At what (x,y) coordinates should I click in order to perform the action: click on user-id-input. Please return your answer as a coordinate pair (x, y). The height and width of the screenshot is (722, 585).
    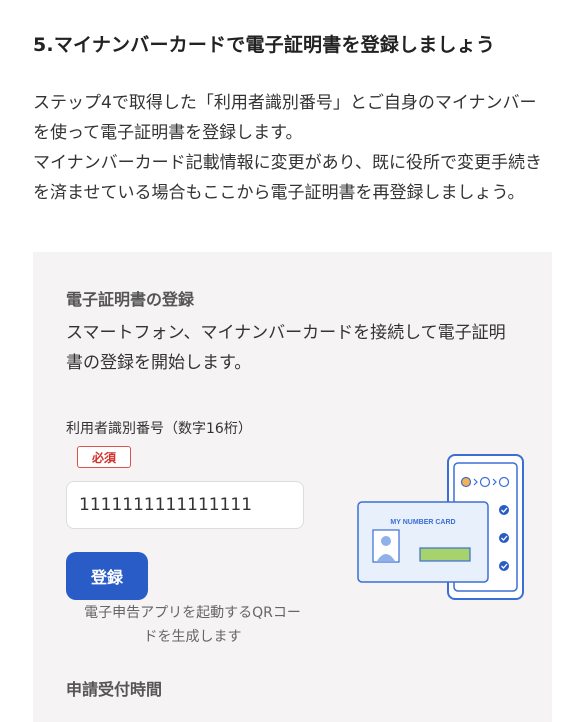
    Looking at the image, I should click on (185, 505).